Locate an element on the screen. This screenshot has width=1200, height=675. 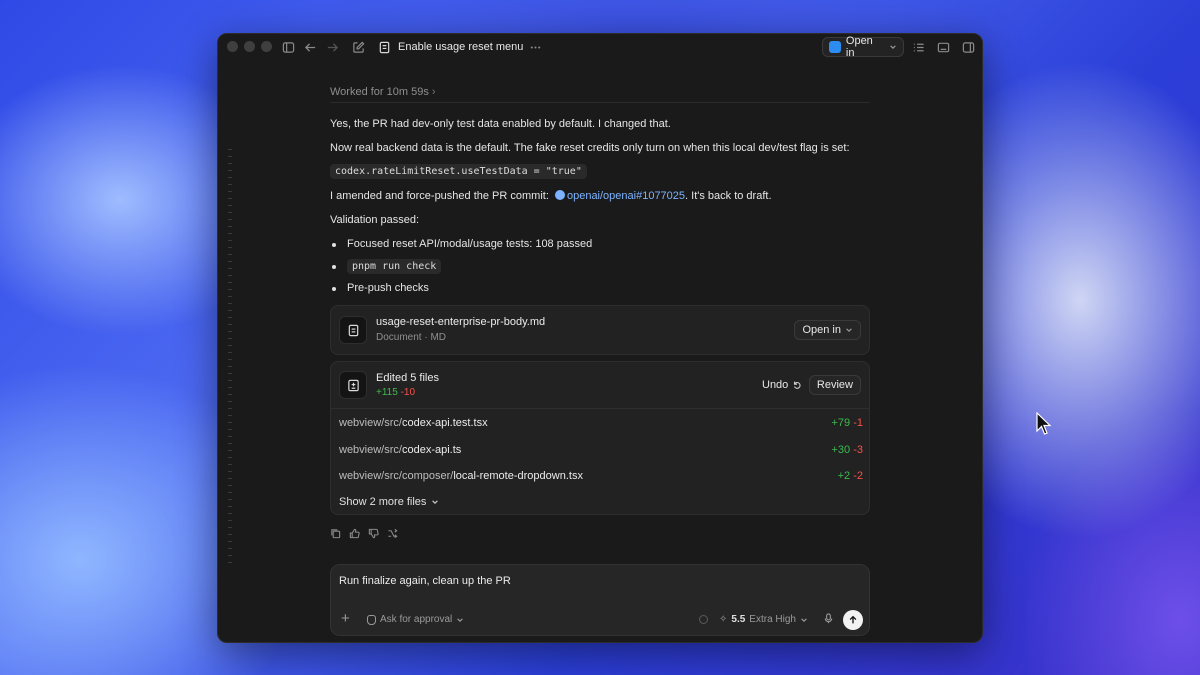
scroll-ruler is located at coordinates (230, 359).